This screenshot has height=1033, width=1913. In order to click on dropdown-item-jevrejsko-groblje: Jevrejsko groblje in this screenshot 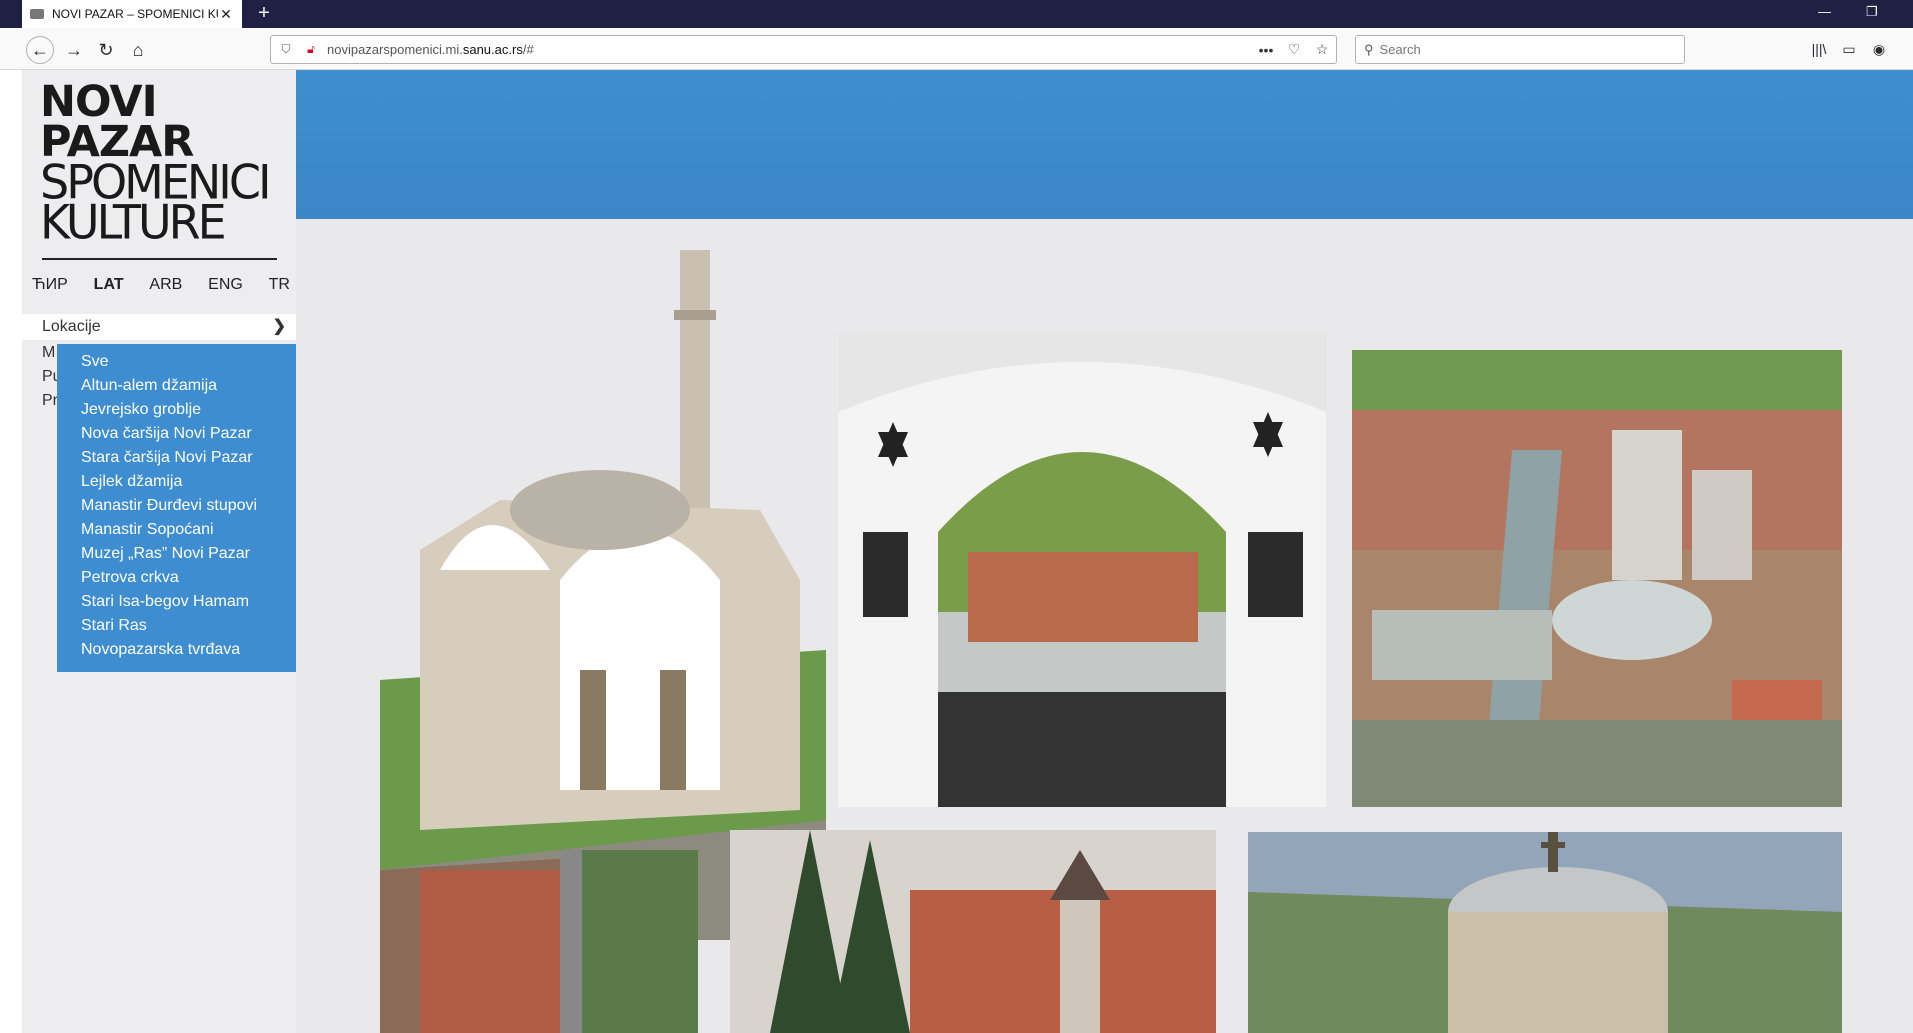, I will do `click(176, 410)`.